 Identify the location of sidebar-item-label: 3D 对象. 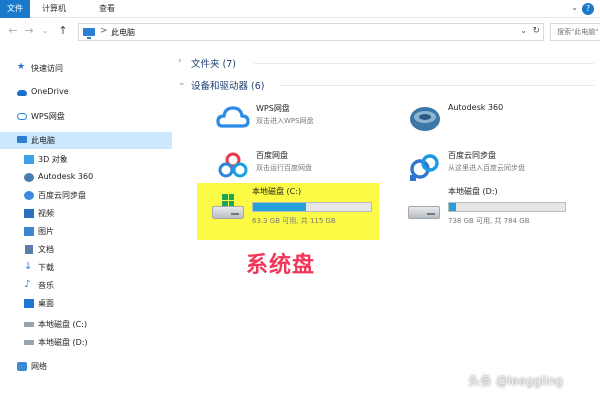
(53, 159).